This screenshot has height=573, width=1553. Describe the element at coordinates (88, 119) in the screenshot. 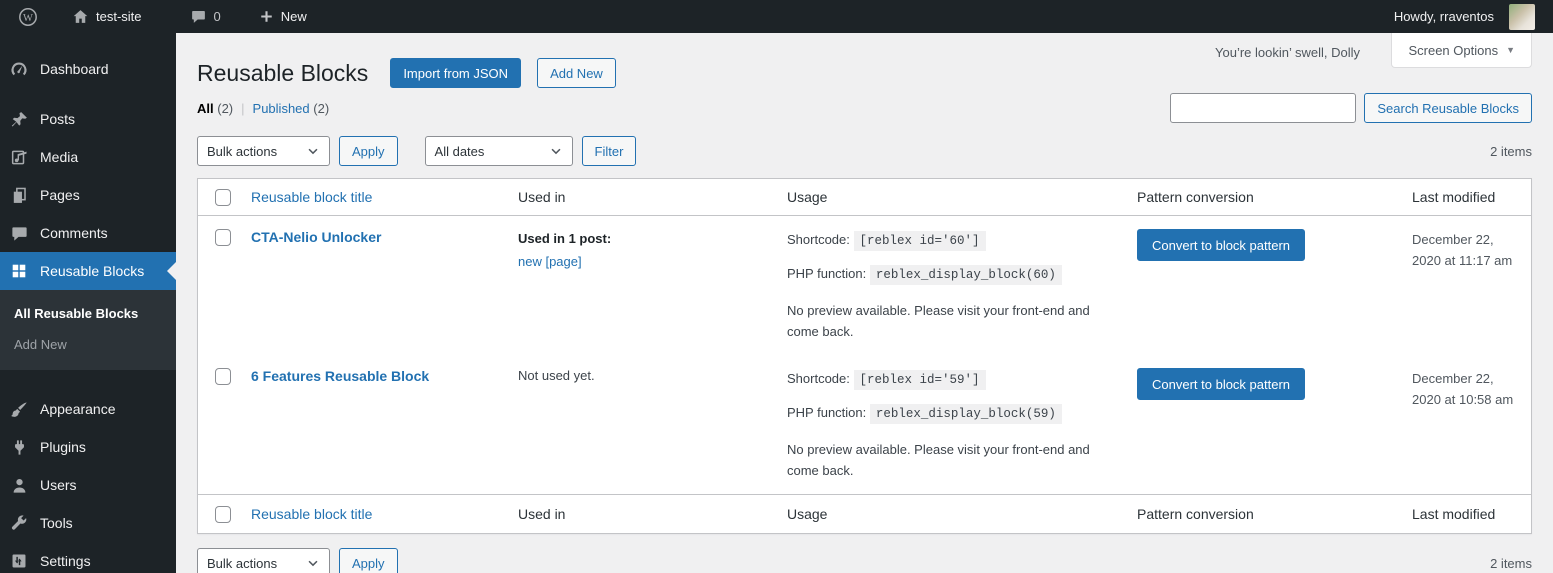

I see `sidebar-item-posts: Posts` at that location.